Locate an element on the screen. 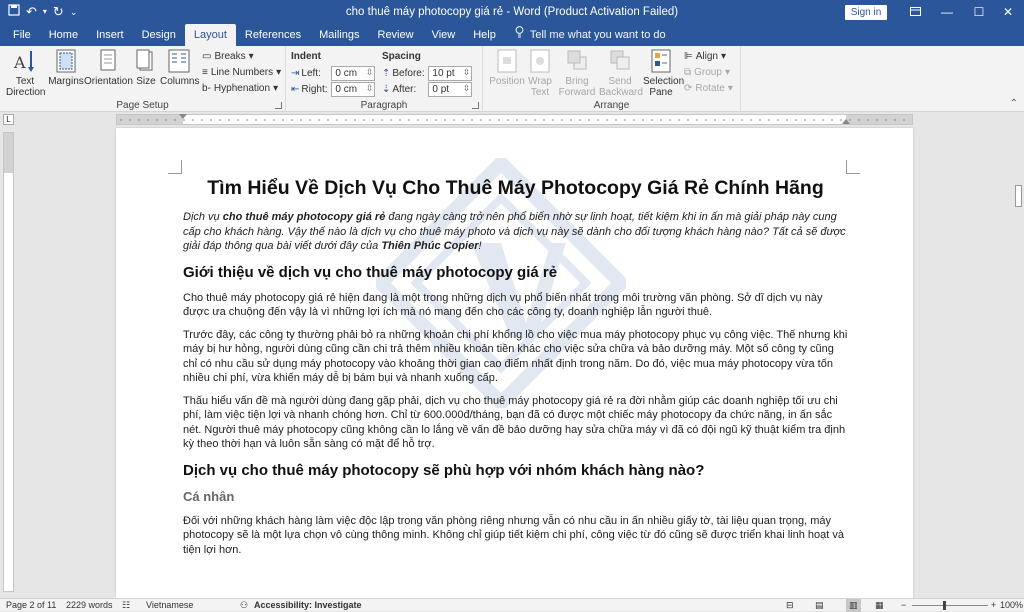 Image resolution: width=1024 pixels, height=612 pixels. save-icon is located at coordinates (14, 12).